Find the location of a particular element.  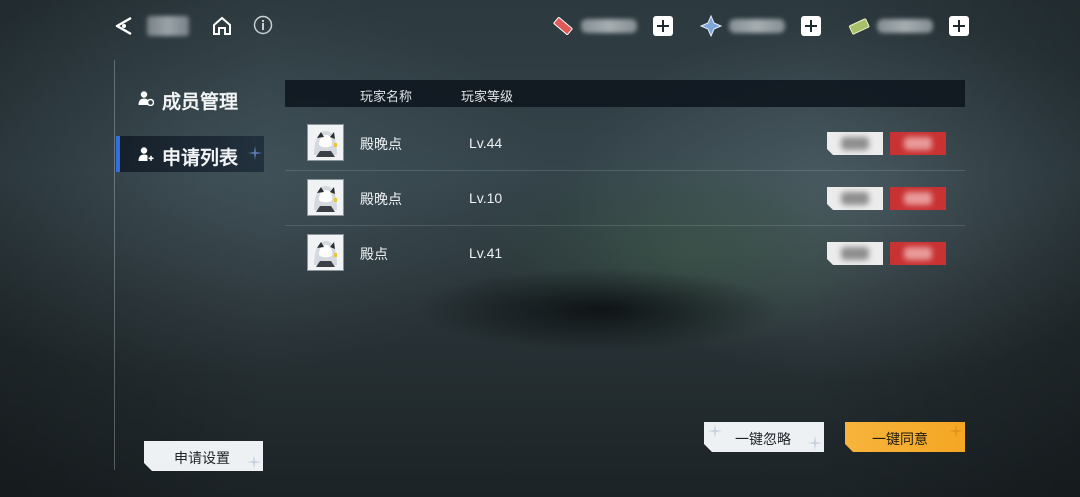

cash-currency-icon is located at coordinates (859, 26).